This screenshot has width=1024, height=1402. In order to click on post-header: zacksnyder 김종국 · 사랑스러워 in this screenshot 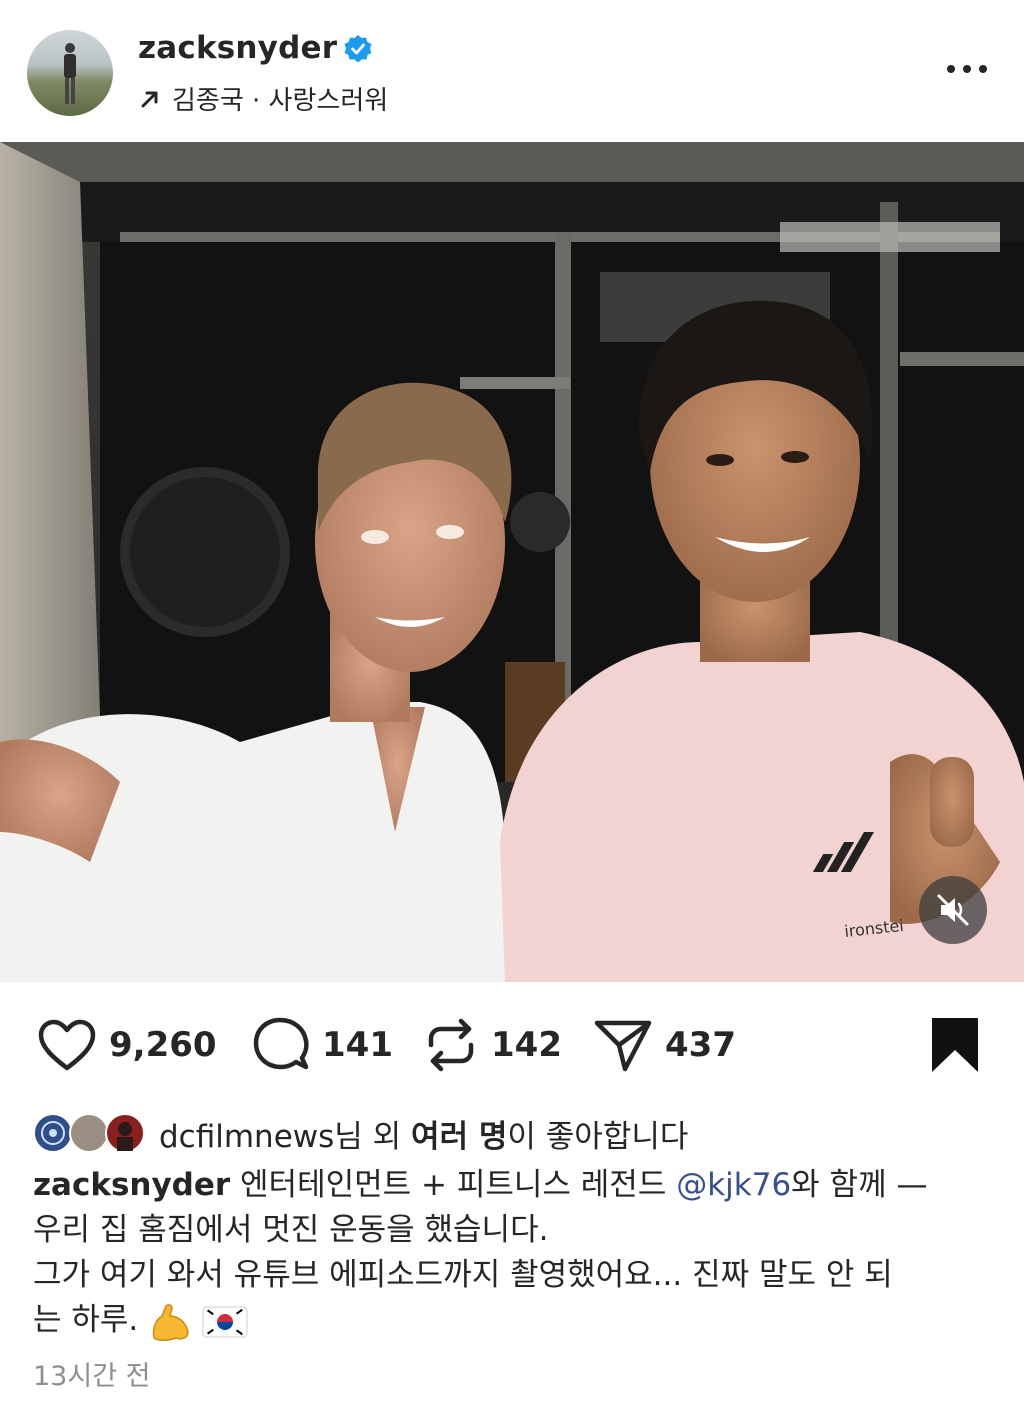, I will do `click(512, 71)`.